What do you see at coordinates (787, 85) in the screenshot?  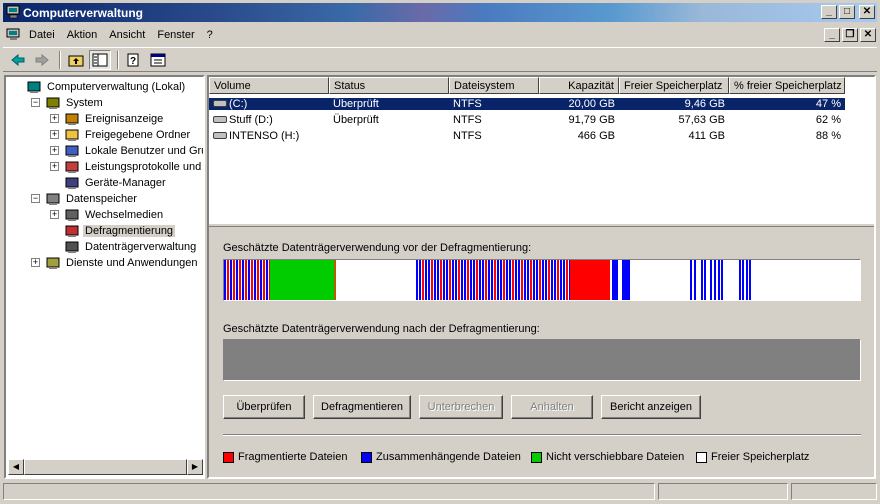 I see `column-free-percent: % freier Speicherplatz` at bounding box center [787, 85].